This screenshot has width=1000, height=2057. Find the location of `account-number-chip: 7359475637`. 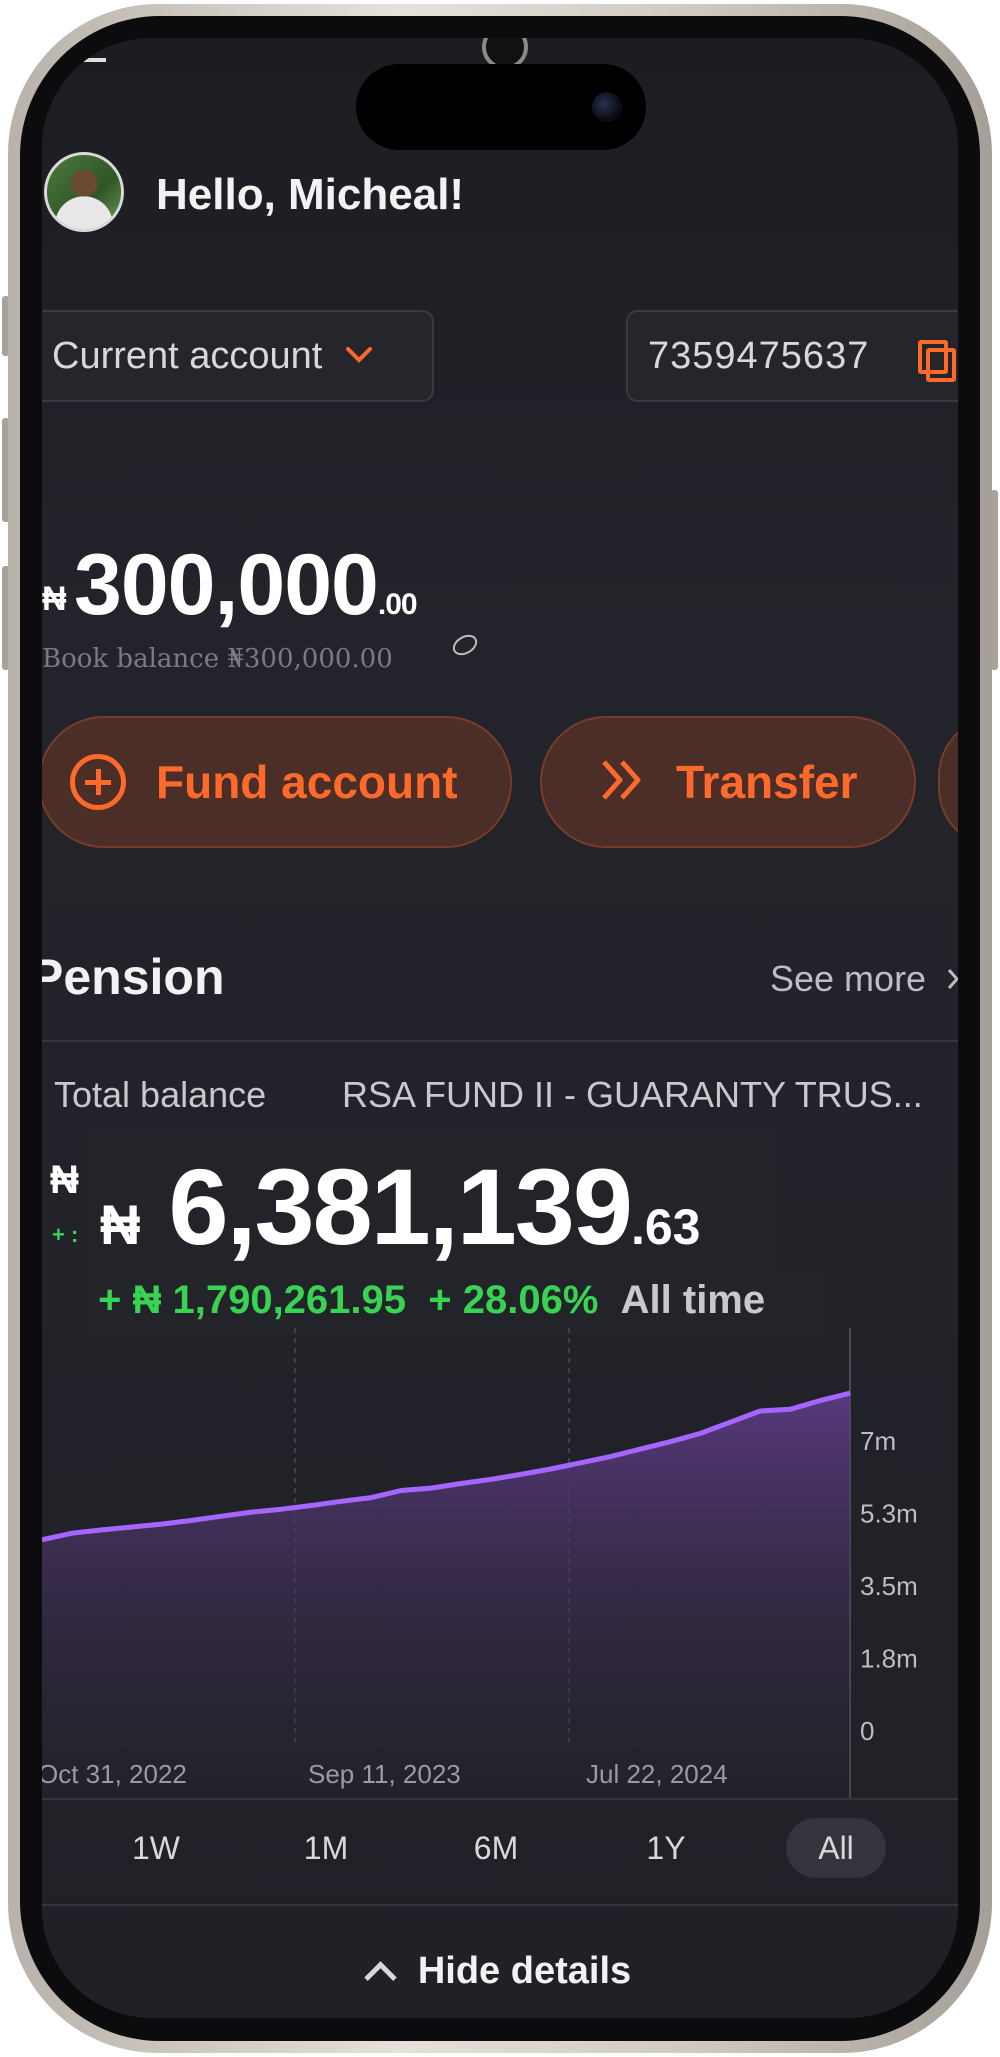

account-number-chip: 7359475637 is located at coordinates (792, 356).